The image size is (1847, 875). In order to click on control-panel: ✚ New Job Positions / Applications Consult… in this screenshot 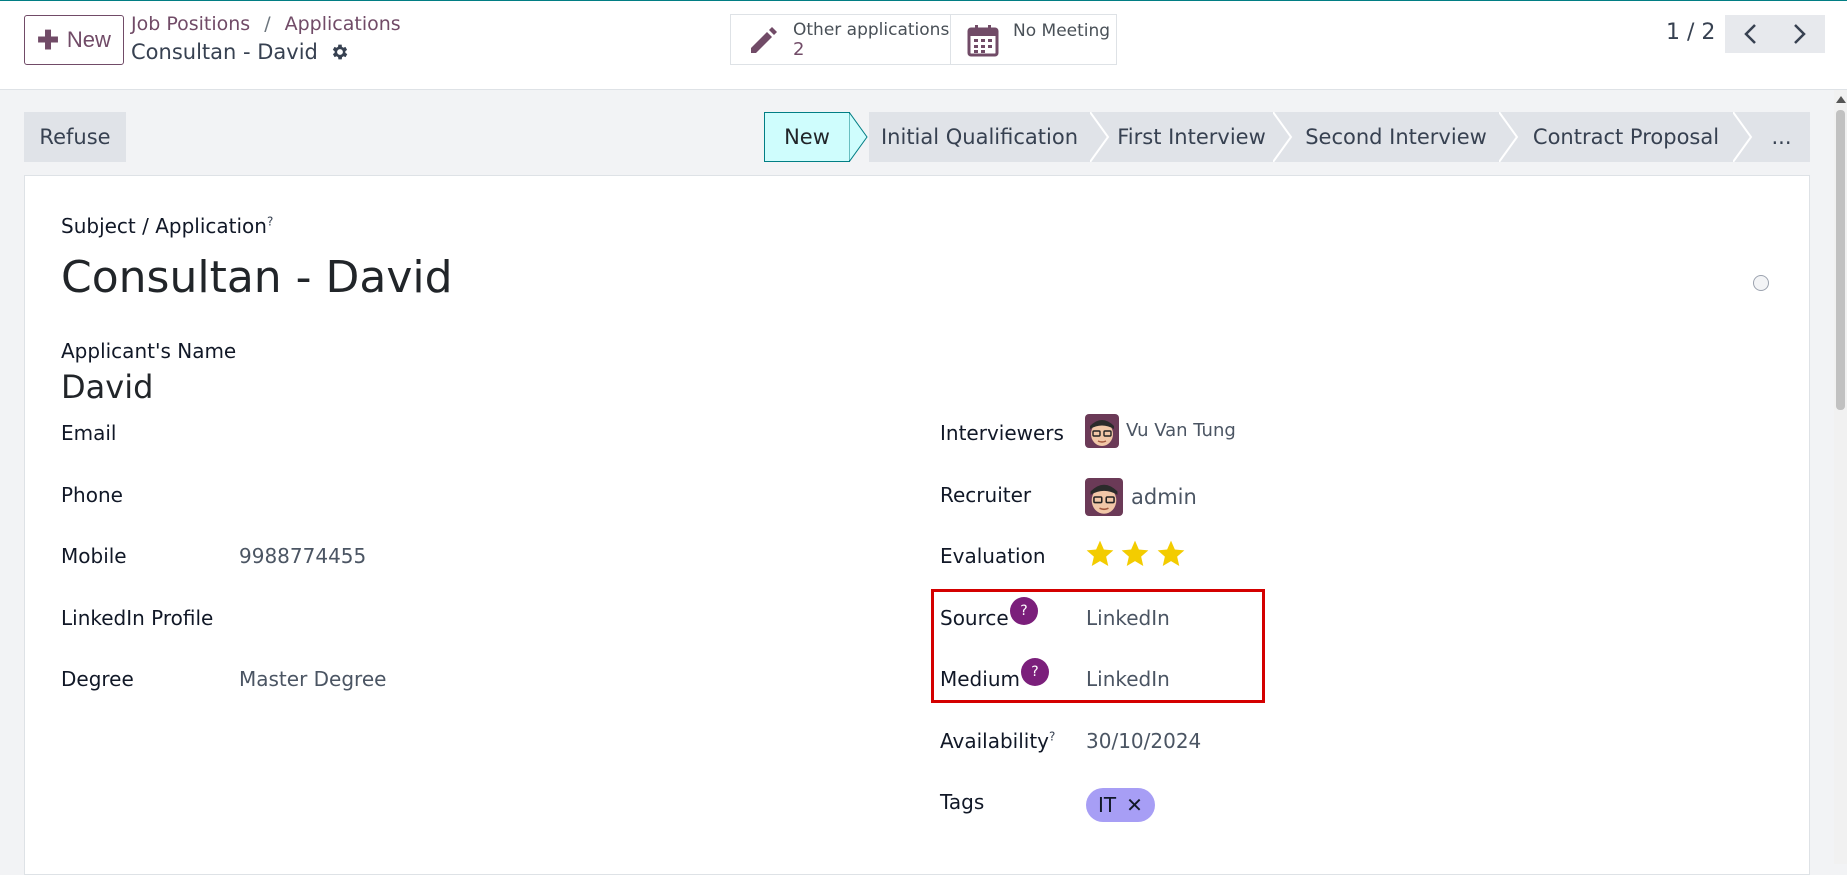, I will do `click(923, 45)`.